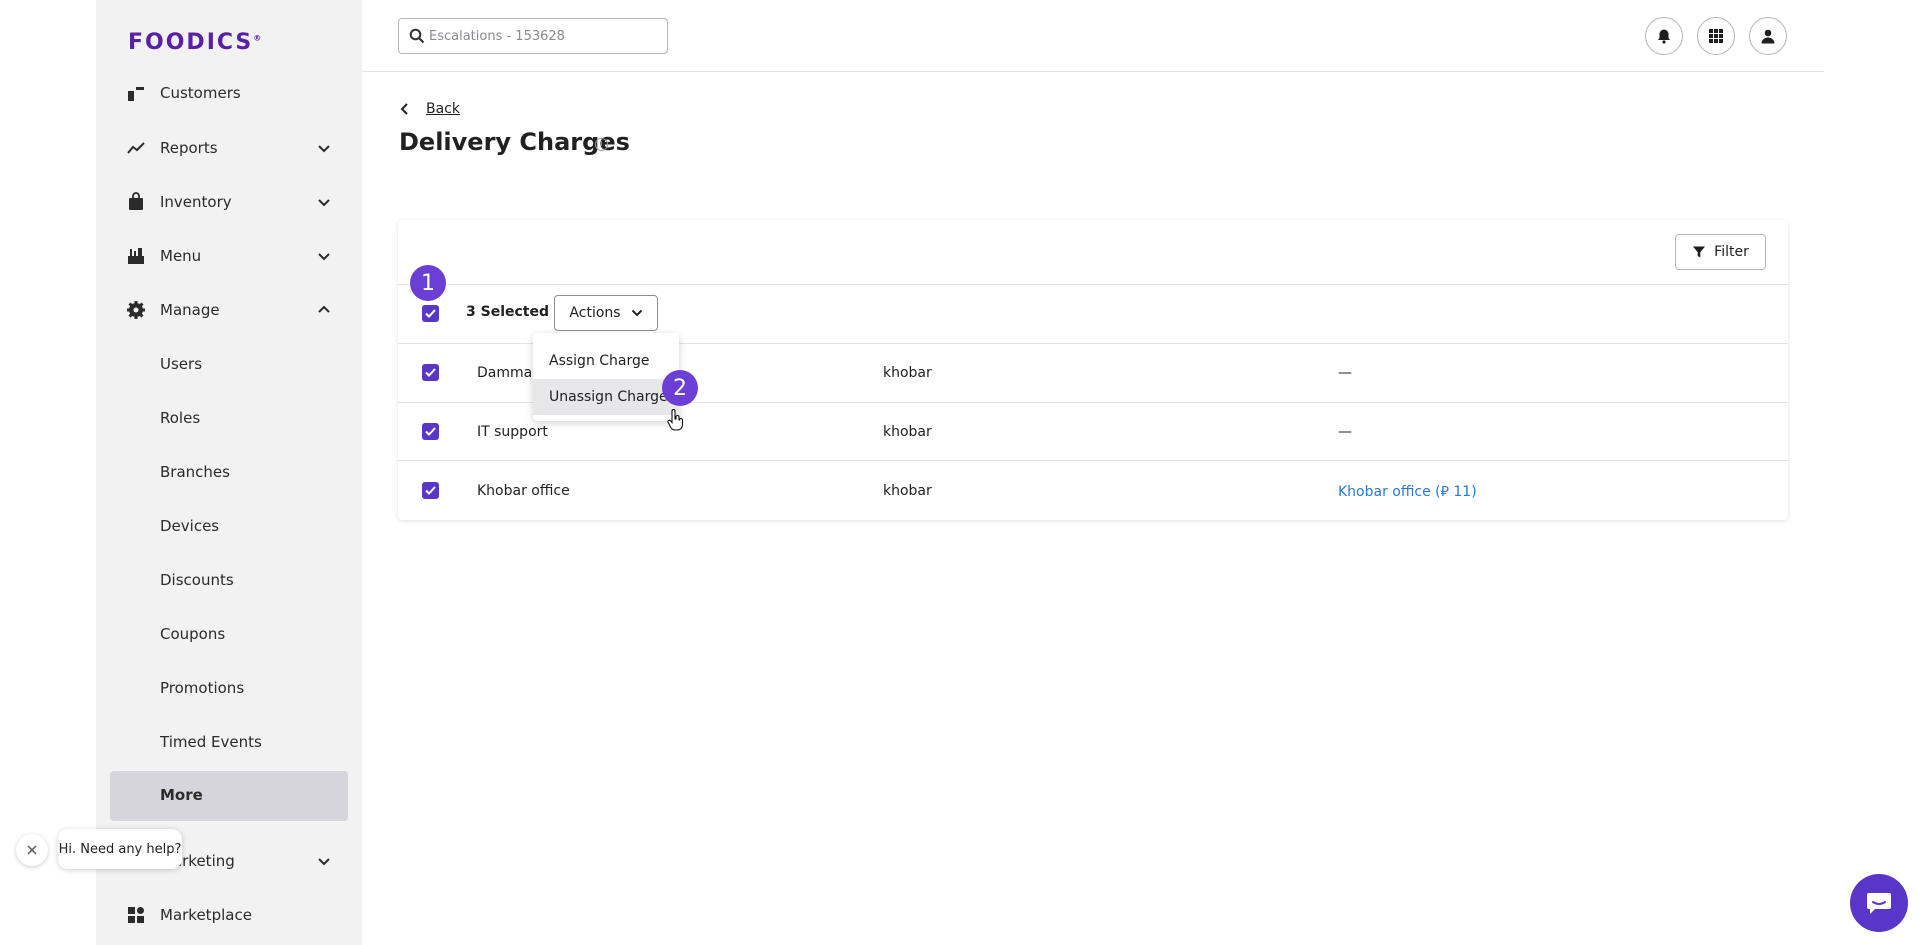  I want to click on chat-icon, so click(1879, 903).